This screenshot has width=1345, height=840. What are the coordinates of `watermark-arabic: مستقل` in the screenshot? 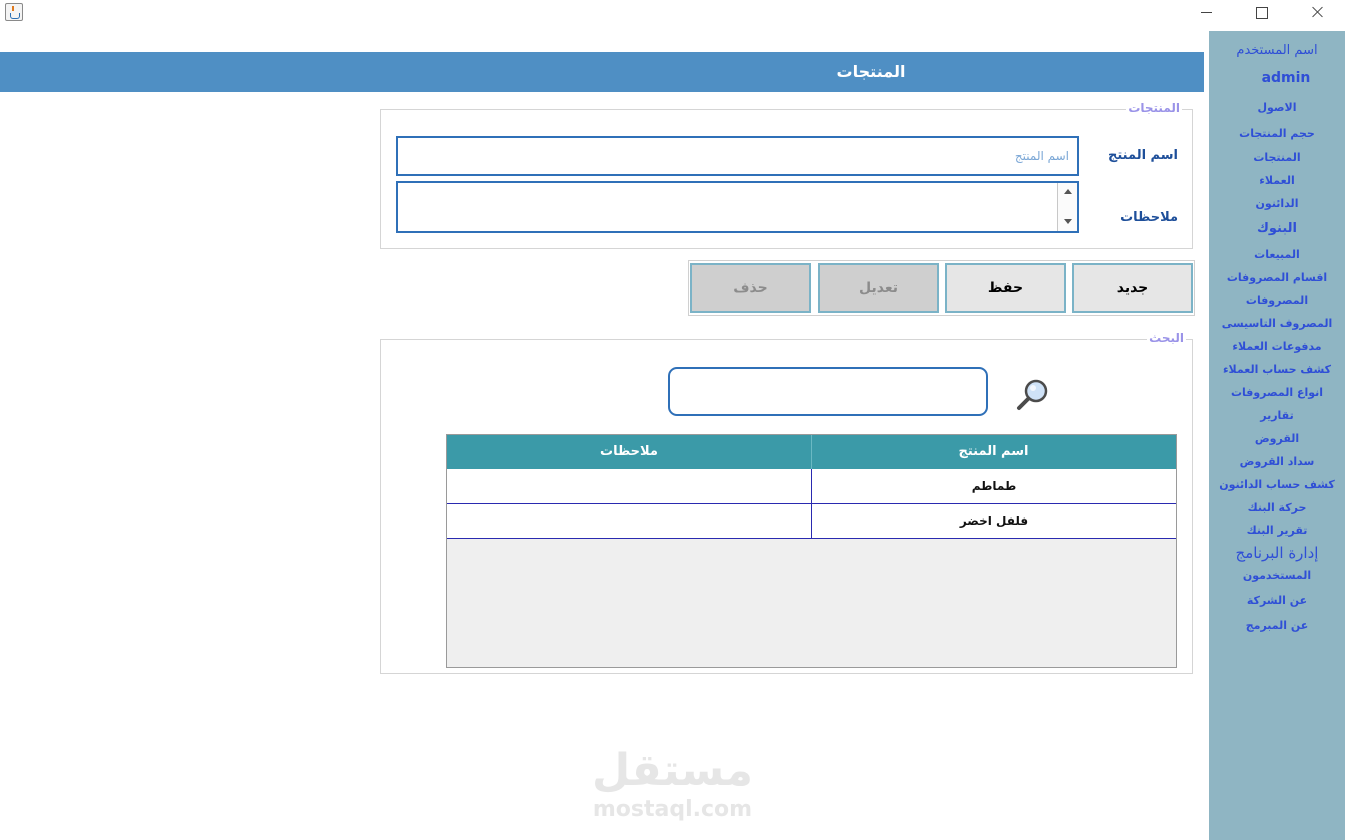 It's located at (672, 770).